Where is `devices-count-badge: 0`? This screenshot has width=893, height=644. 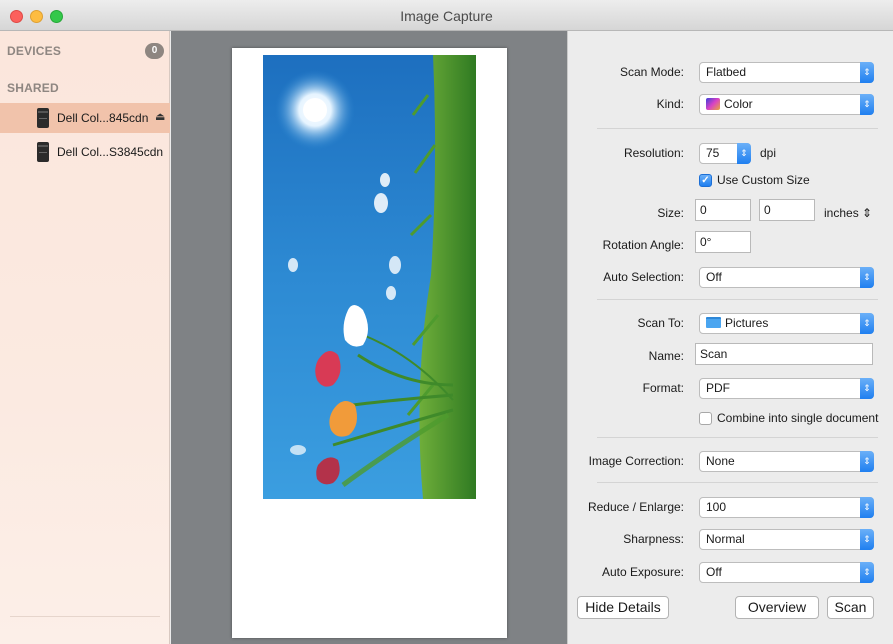 devices-count-badge: 0 is located at coordinates (154, 51).